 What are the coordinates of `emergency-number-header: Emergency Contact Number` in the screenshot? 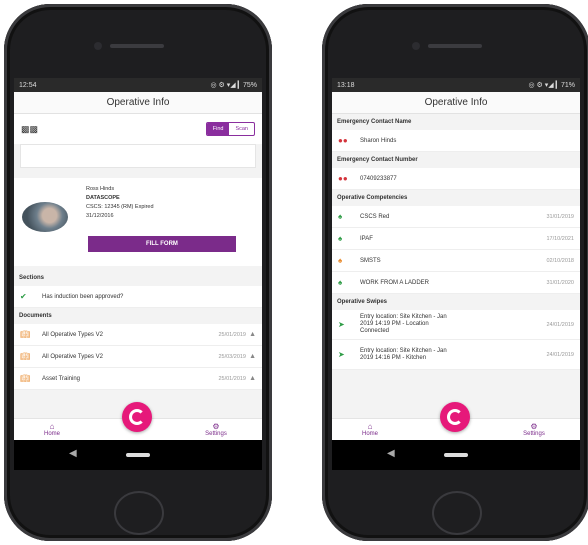 It's located at (456, 160).